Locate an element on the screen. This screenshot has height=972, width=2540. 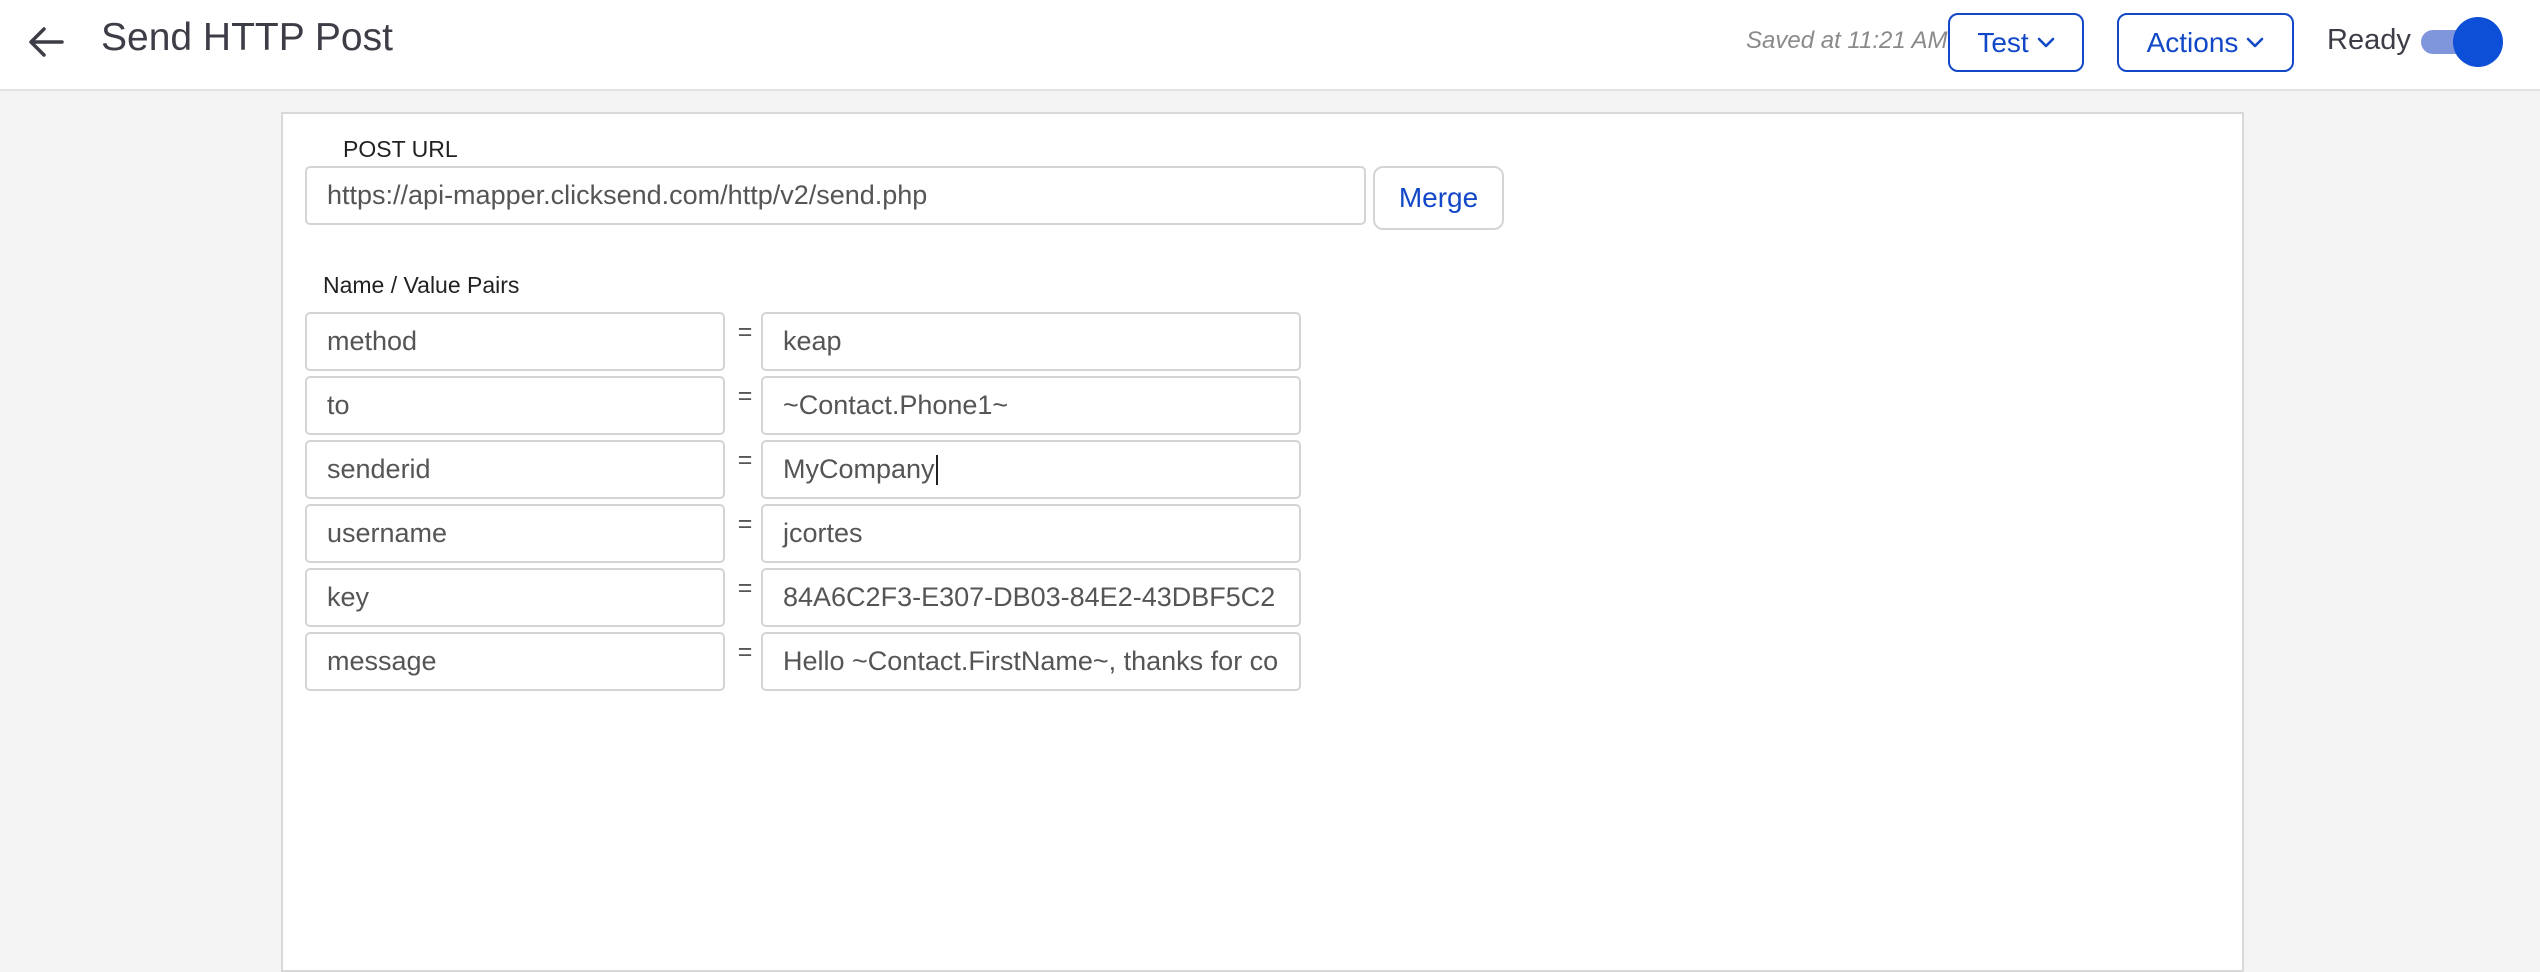
pair-value-input: jcortes is located at coordinates (1031, 533).